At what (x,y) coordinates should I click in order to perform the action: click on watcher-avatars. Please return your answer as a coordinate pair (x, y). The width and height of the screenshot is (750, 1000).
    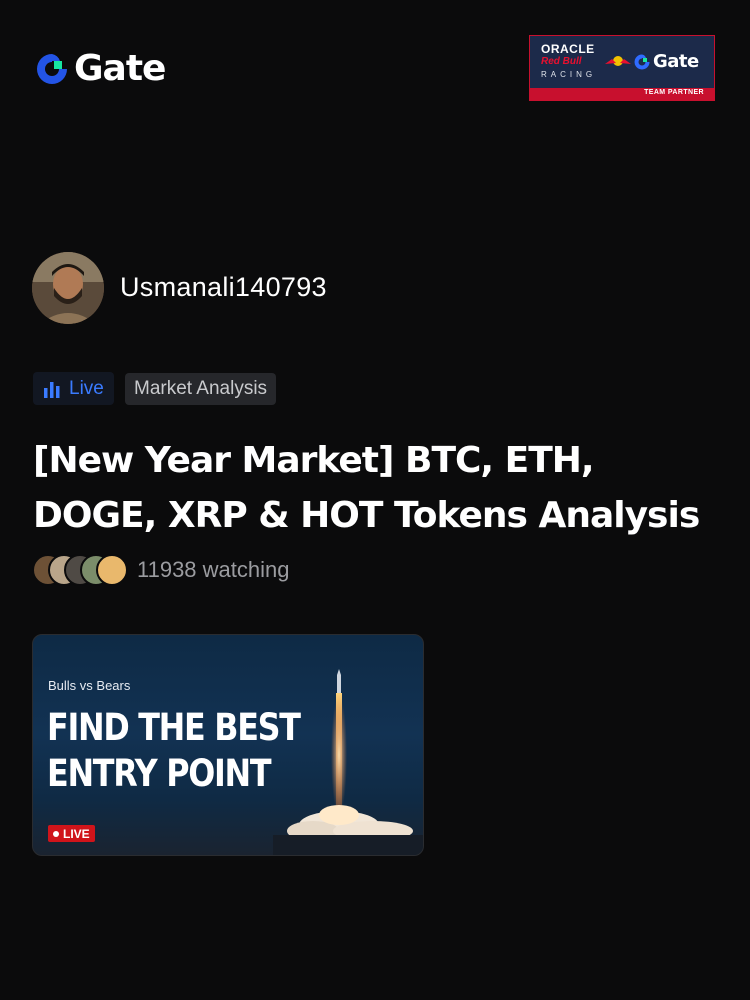
    Looking at the image, I should click on (82, 570).